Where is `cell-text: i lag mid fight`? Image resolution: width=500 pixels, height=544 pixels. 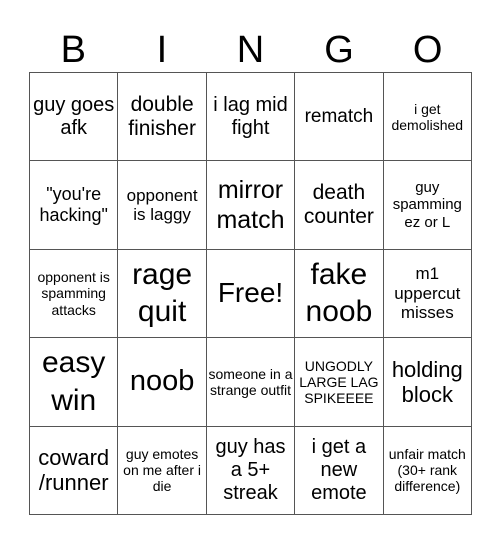 cell-text: i lag mid fight is located at coordinates (250, 116).